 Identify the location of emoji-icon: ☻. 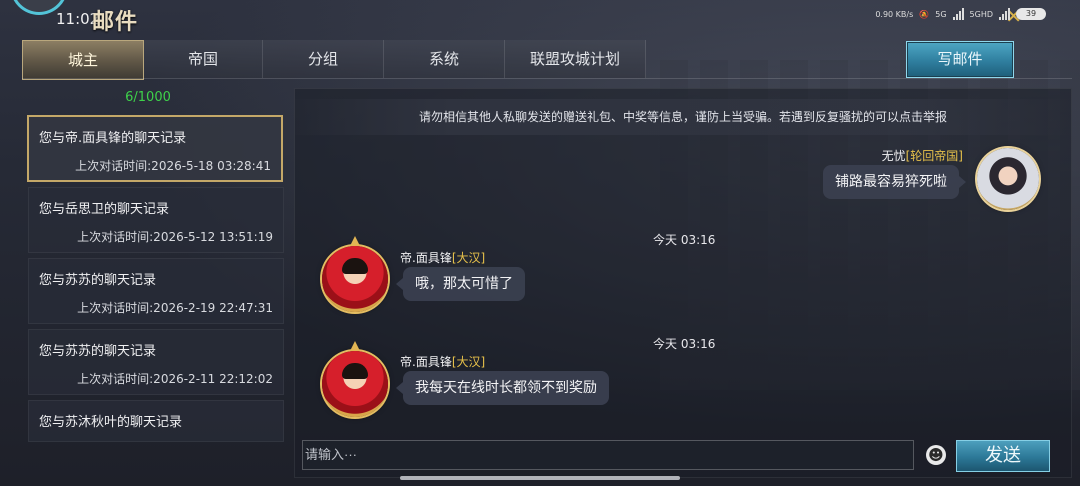
(936, 455).